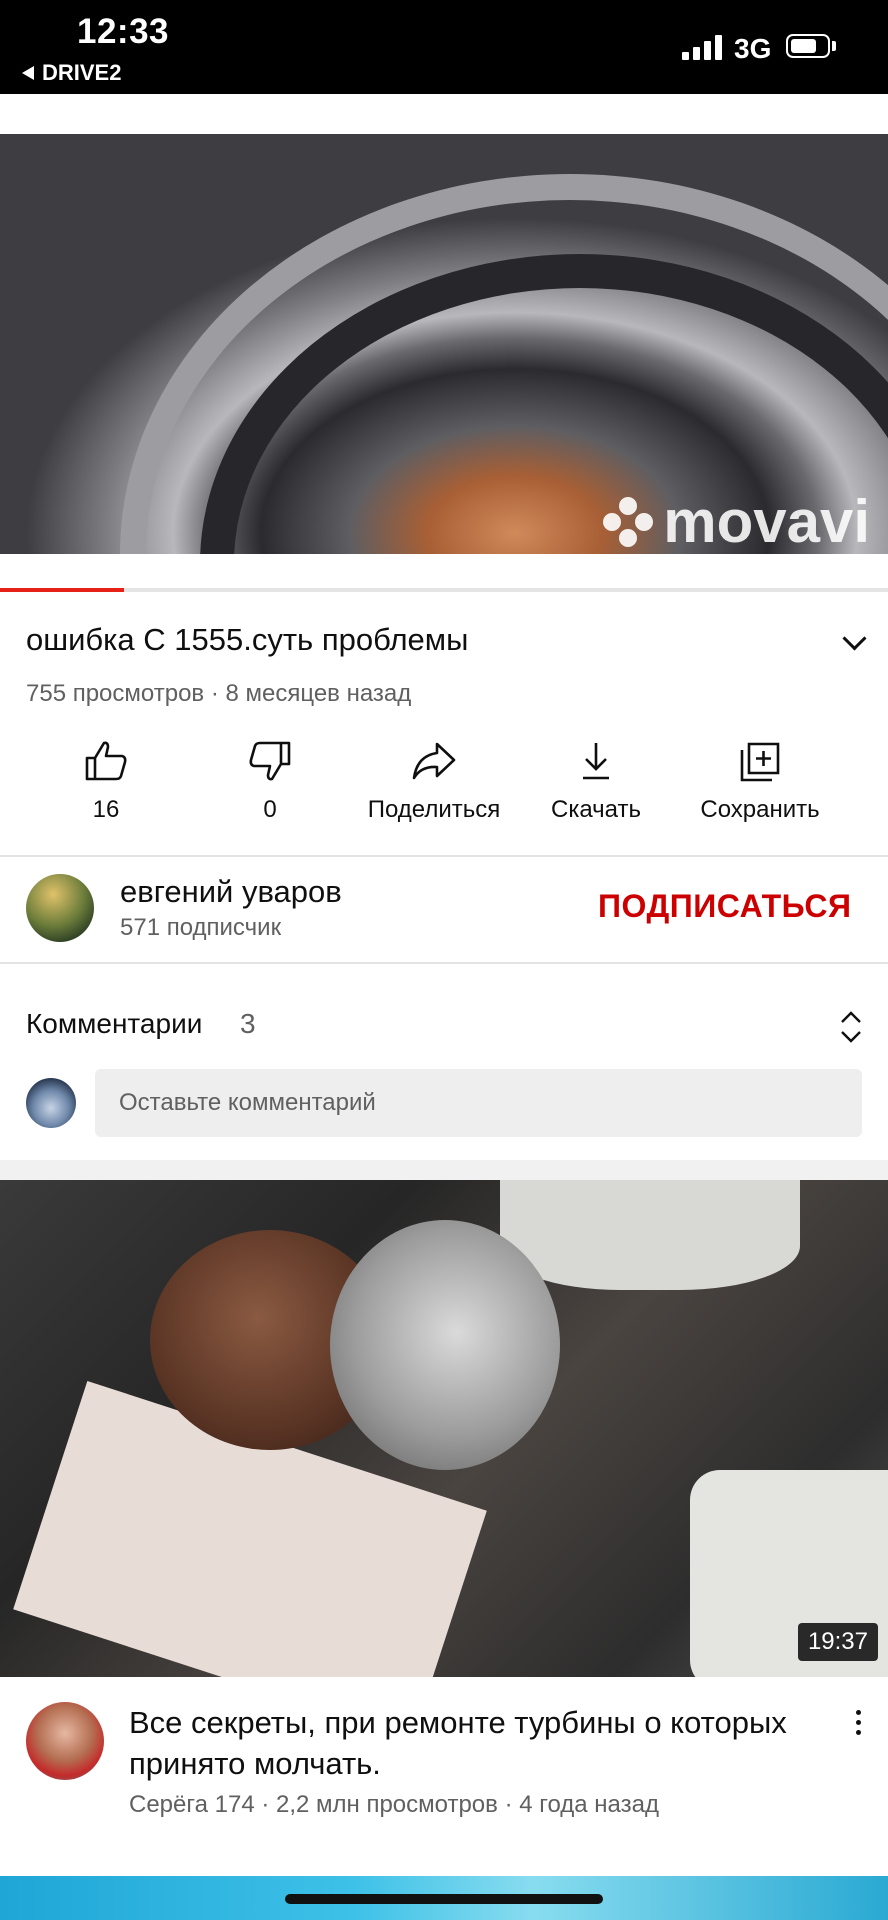 The image size is (888, 1920). I want to click on movavi-logo-icon, so click(628, 521).